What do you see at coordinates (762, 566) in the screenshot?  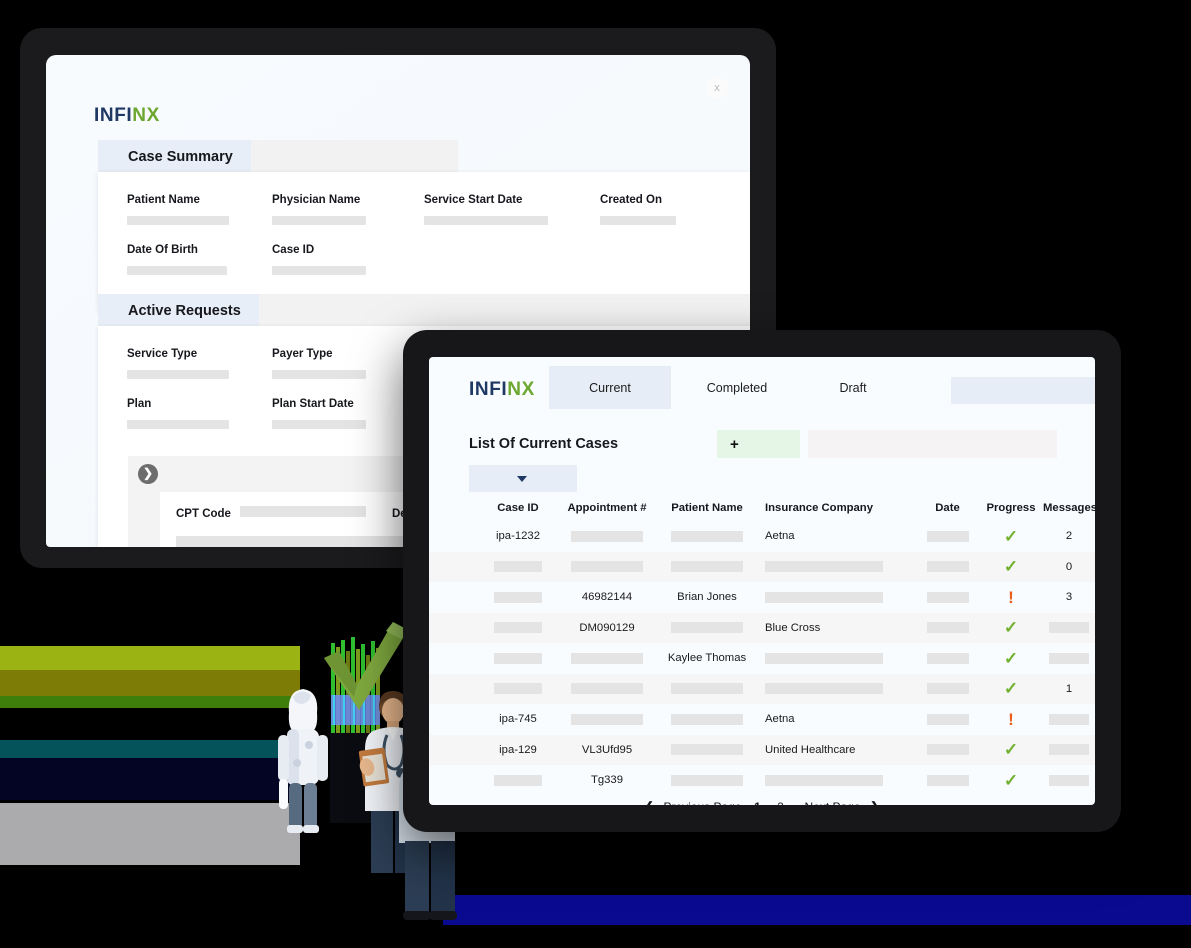 I see `table-row: ✓ 0` at bounding box center [762, 566].